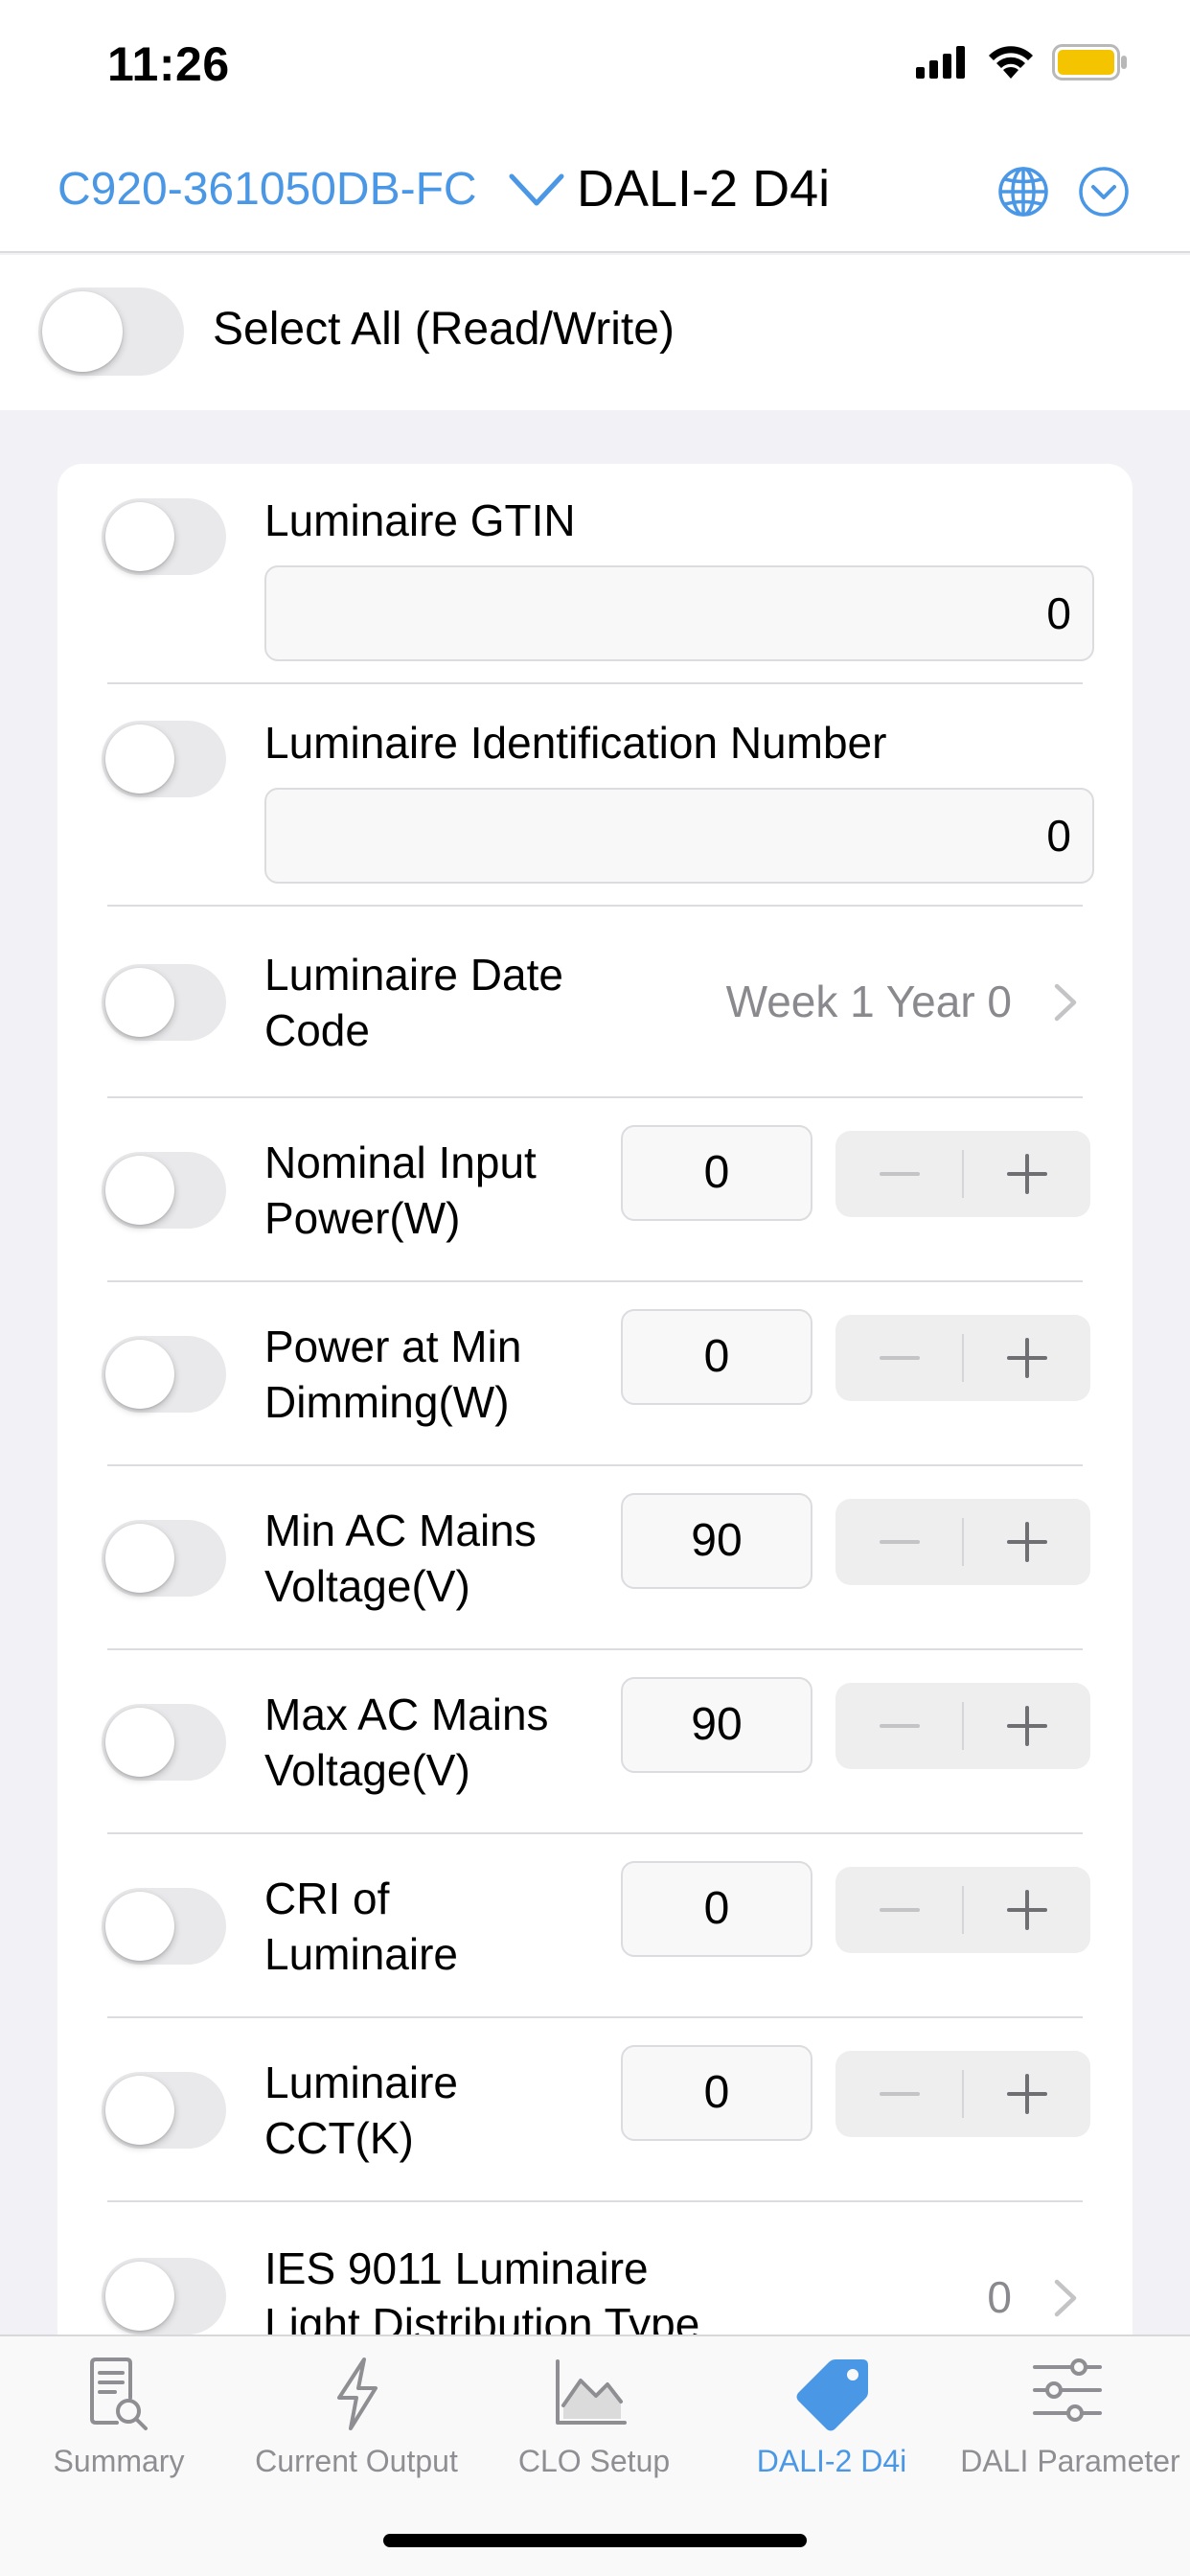  I want to click on luminaire-cct-toggle, so click(164, 2110).